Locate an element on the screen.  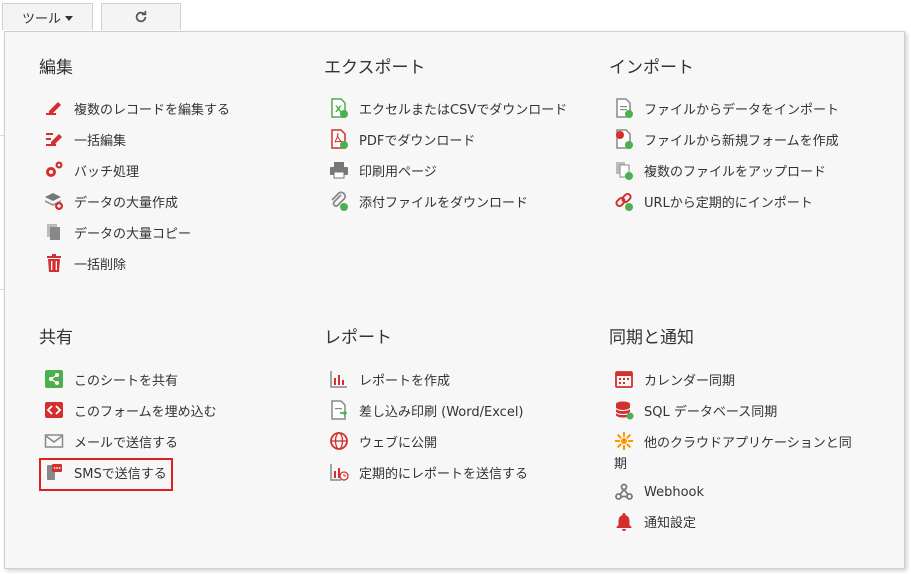
calendar-icon is located at coordinates (624, 379).